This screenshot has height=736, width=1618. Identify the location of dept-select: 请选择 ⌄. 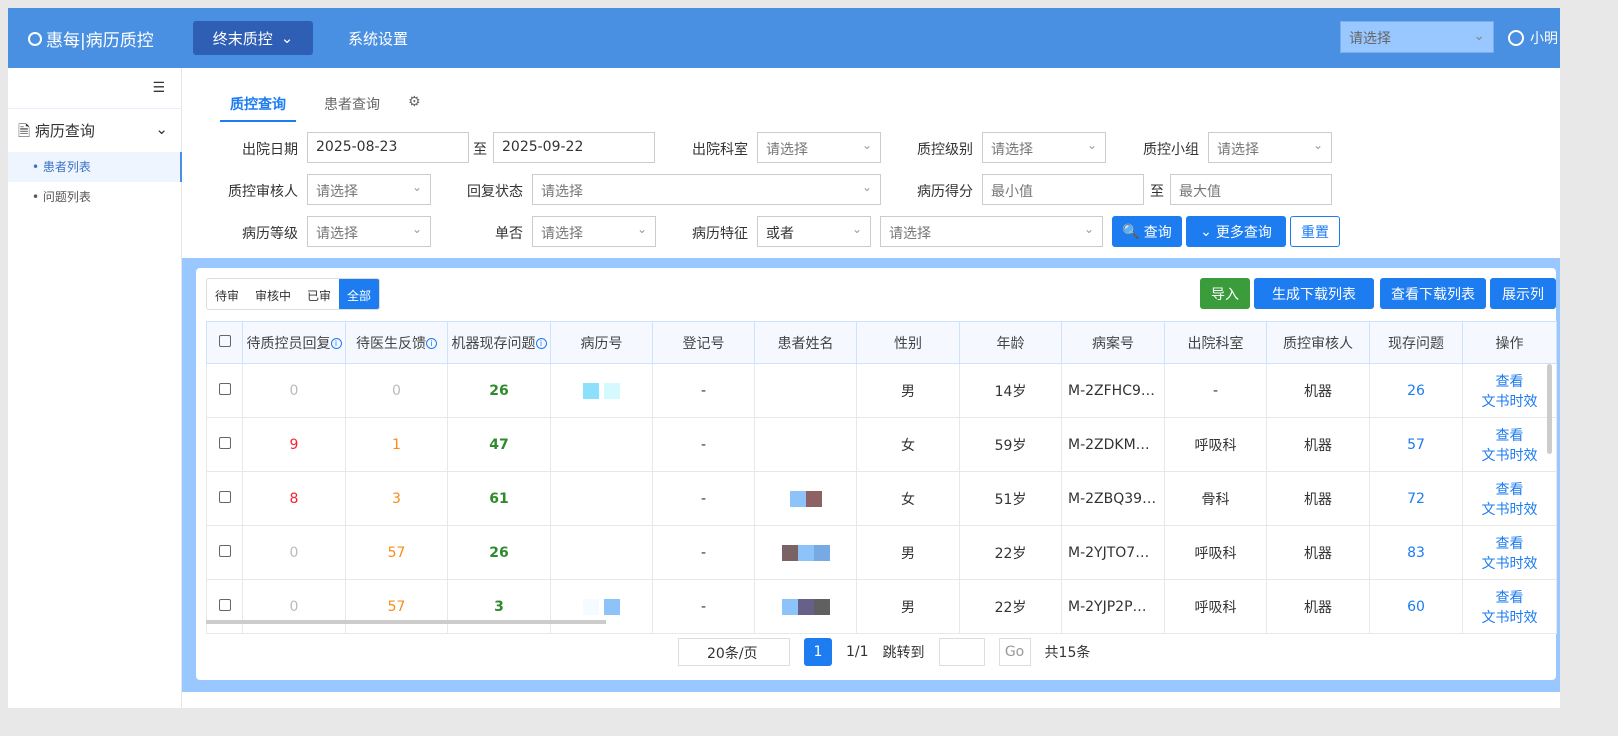
(819, 147).